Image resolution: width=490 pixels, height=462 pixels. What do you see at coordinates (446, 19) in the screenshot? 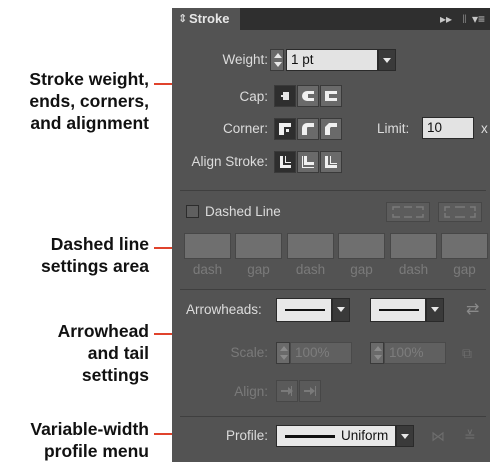
I see `expand-panel-icon: ▸▸` at bounding box center [446, 19].